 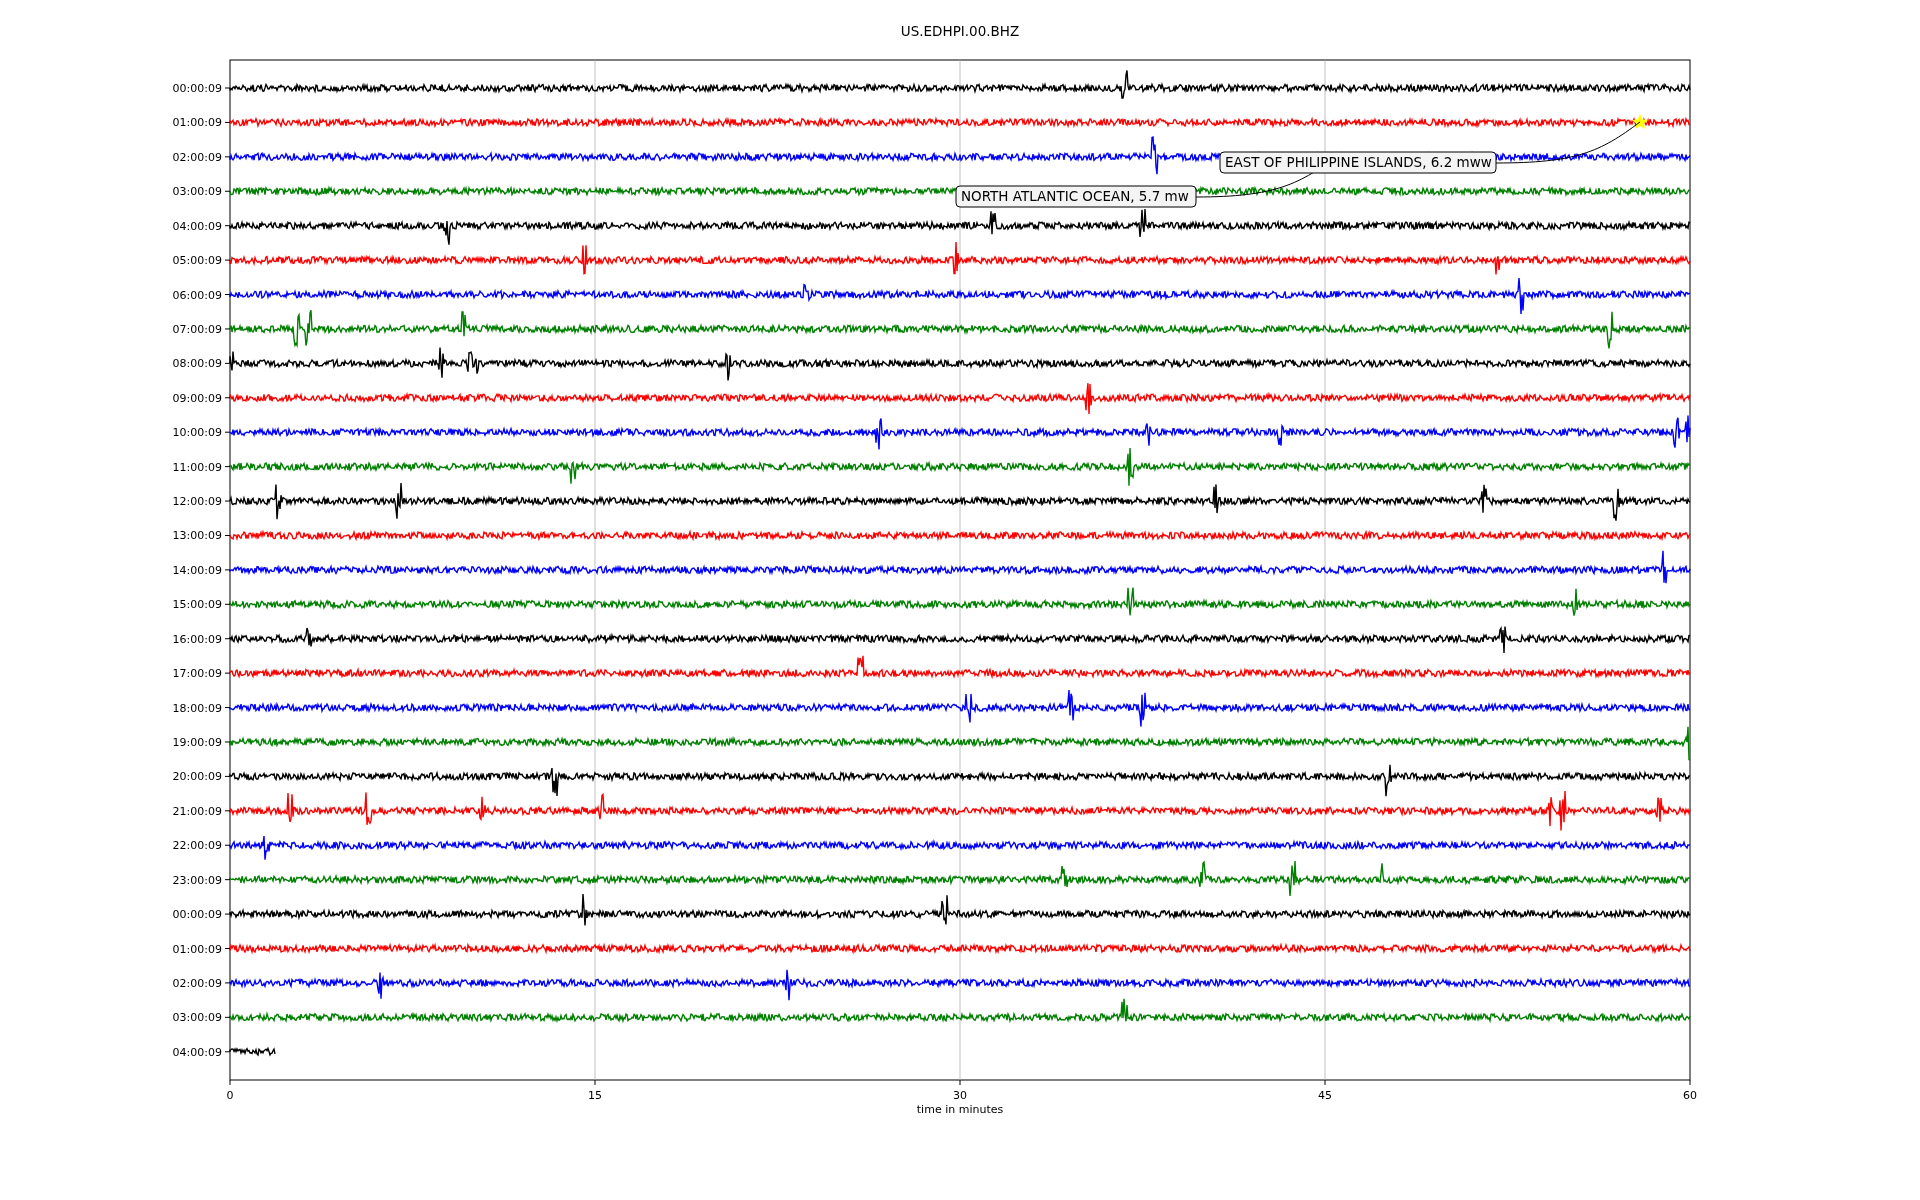 What do you see at coordinates (197, 674) in the screenshot?
I see `time-label: 17:00:09` at bounding box center [197, 674].